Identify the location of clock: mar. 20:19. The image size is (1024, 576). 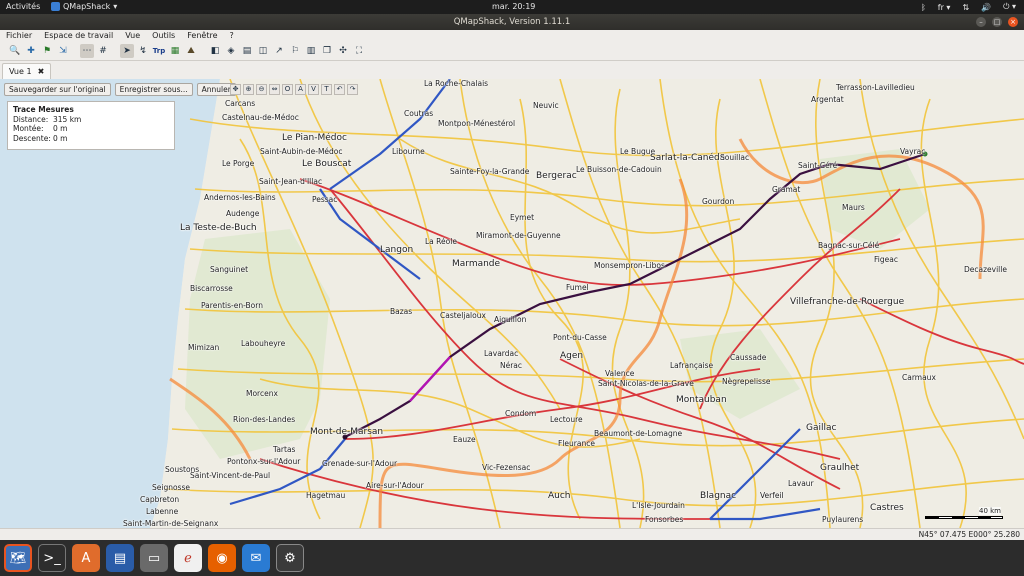
(513, 6).